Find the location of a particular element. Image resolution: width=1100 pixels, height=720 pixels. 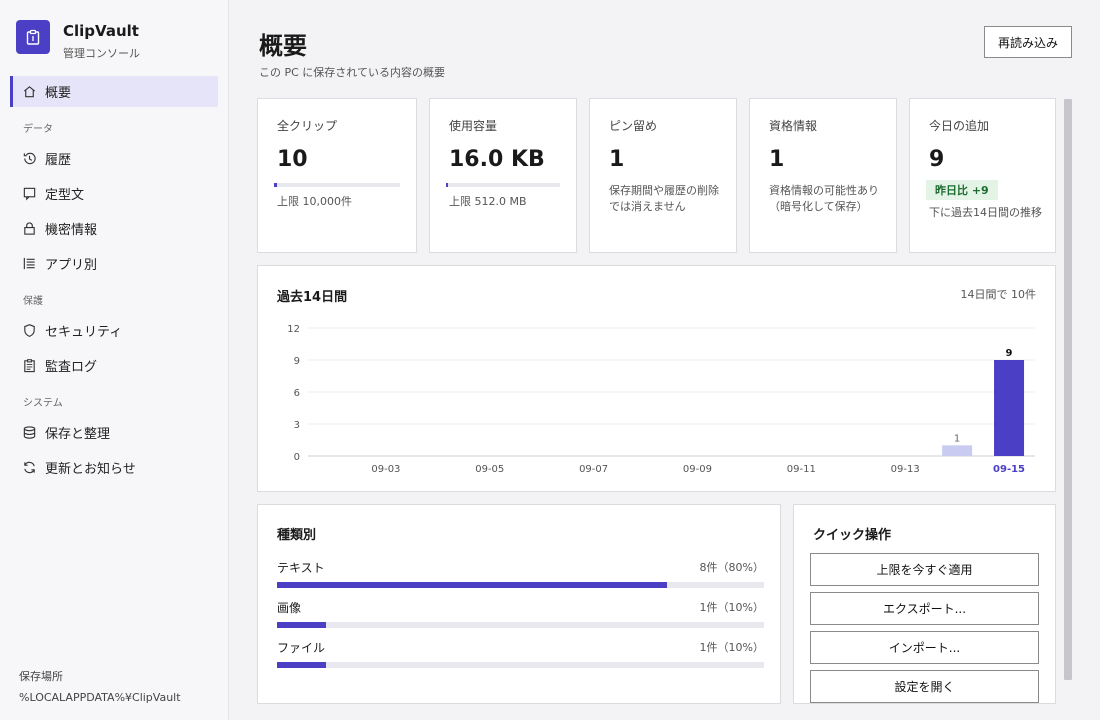

scrollbar is located at coordinates (1068, 389).